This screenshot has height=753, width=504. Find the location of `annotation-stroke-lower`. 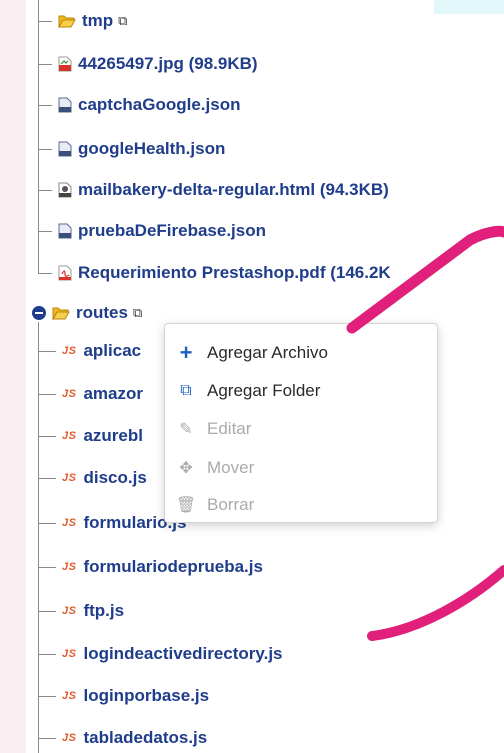

annotation-stroke-lower is located at coordinates (435, 603).